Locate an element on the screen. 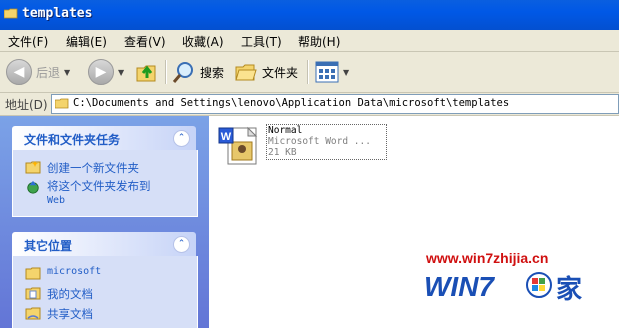  forward-arrow-icon: ▶ is located at coordinates (101, 72).